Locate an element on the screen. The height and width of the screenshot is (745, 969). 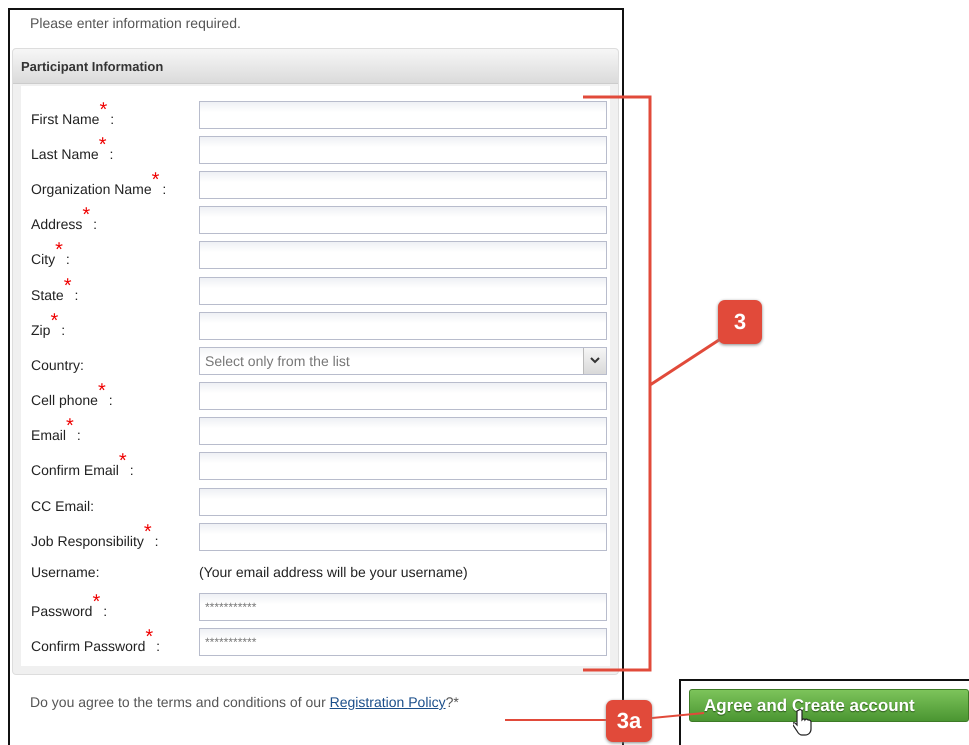
create-account-button: Agree and Create account is located at coordinates (829, 705).